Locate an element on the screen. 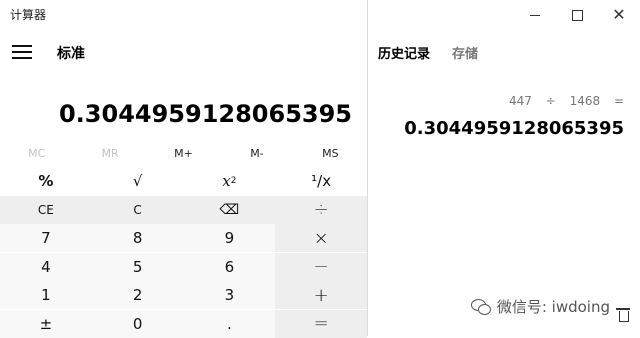 The height and width of the screenshot is (338, 640). percent-button: % is located at coordinates (46, 181).